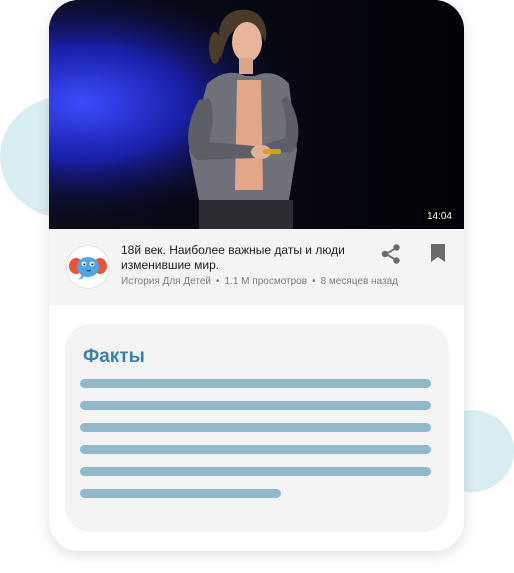 The width and height of the screenshot is (514, 573). What do you see at coordinates (266, 281) in the screenshot?
I see `view-count: 1.1 М просмотров` at bounding box center [266, 281].